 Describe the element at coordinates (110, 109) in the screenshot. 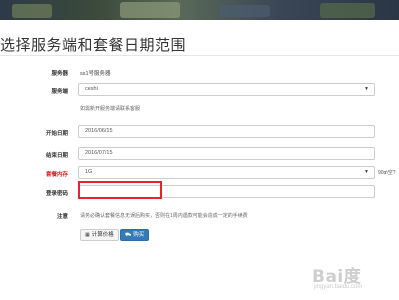

I see `server-side-help: 如需新开服务端请联系客服` at that location.